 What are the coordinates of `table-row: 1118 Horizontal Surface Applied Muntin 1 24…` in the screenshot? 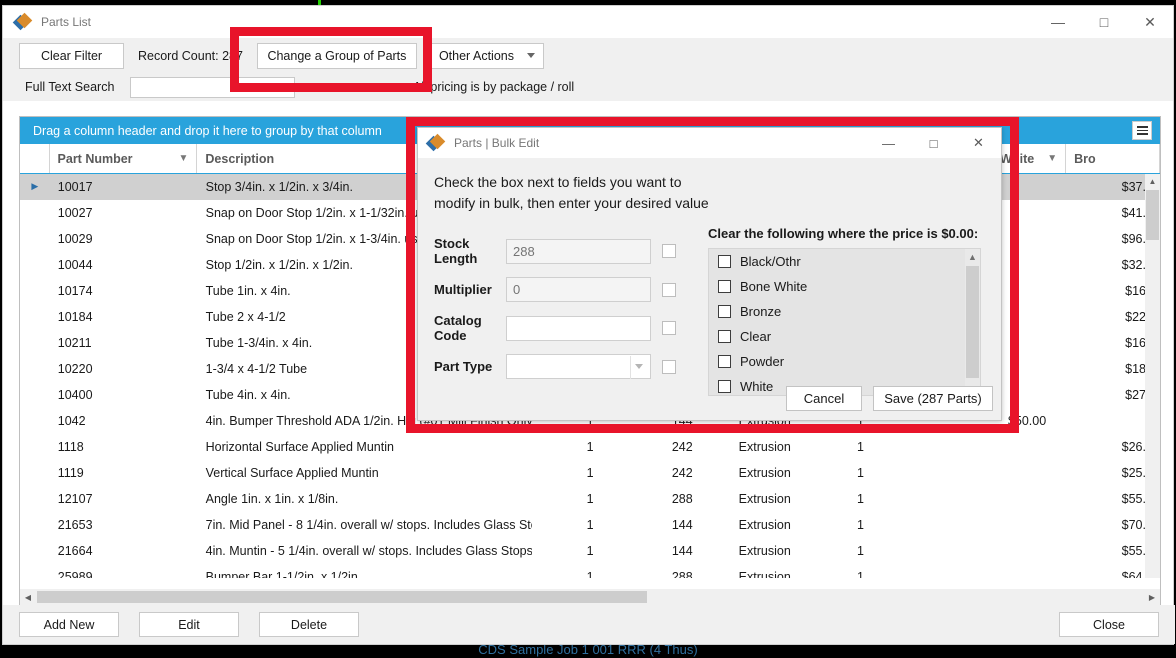 It's located at (590, 447).